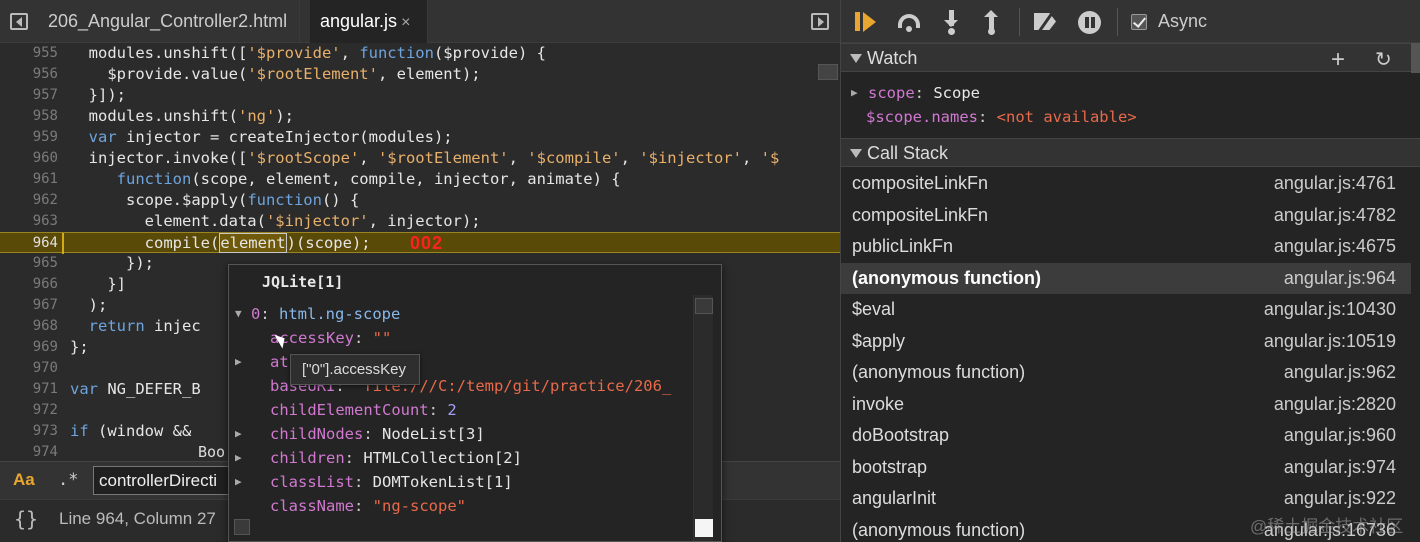  I want to click on pretty-print-button: {}, so click(26, 519).